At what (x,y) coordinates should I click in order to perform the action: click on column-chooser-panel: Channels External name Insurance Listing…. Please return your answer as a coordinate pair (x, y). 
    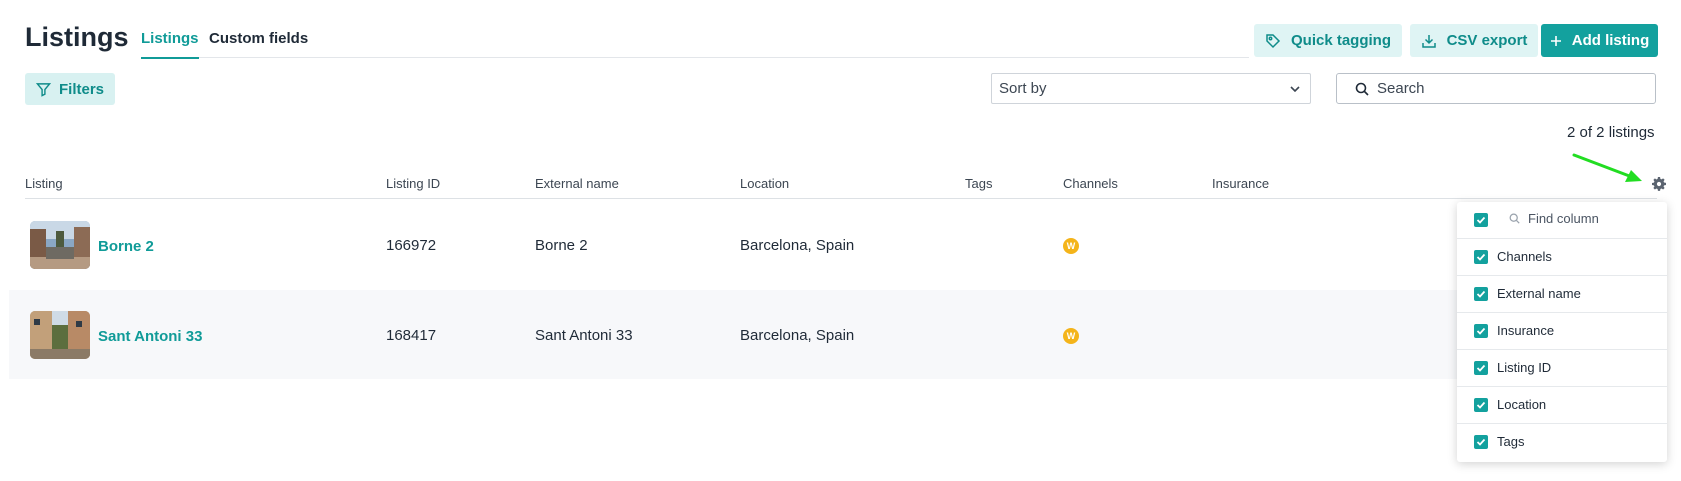
    Looking at the image, I should click on (1562, 332).